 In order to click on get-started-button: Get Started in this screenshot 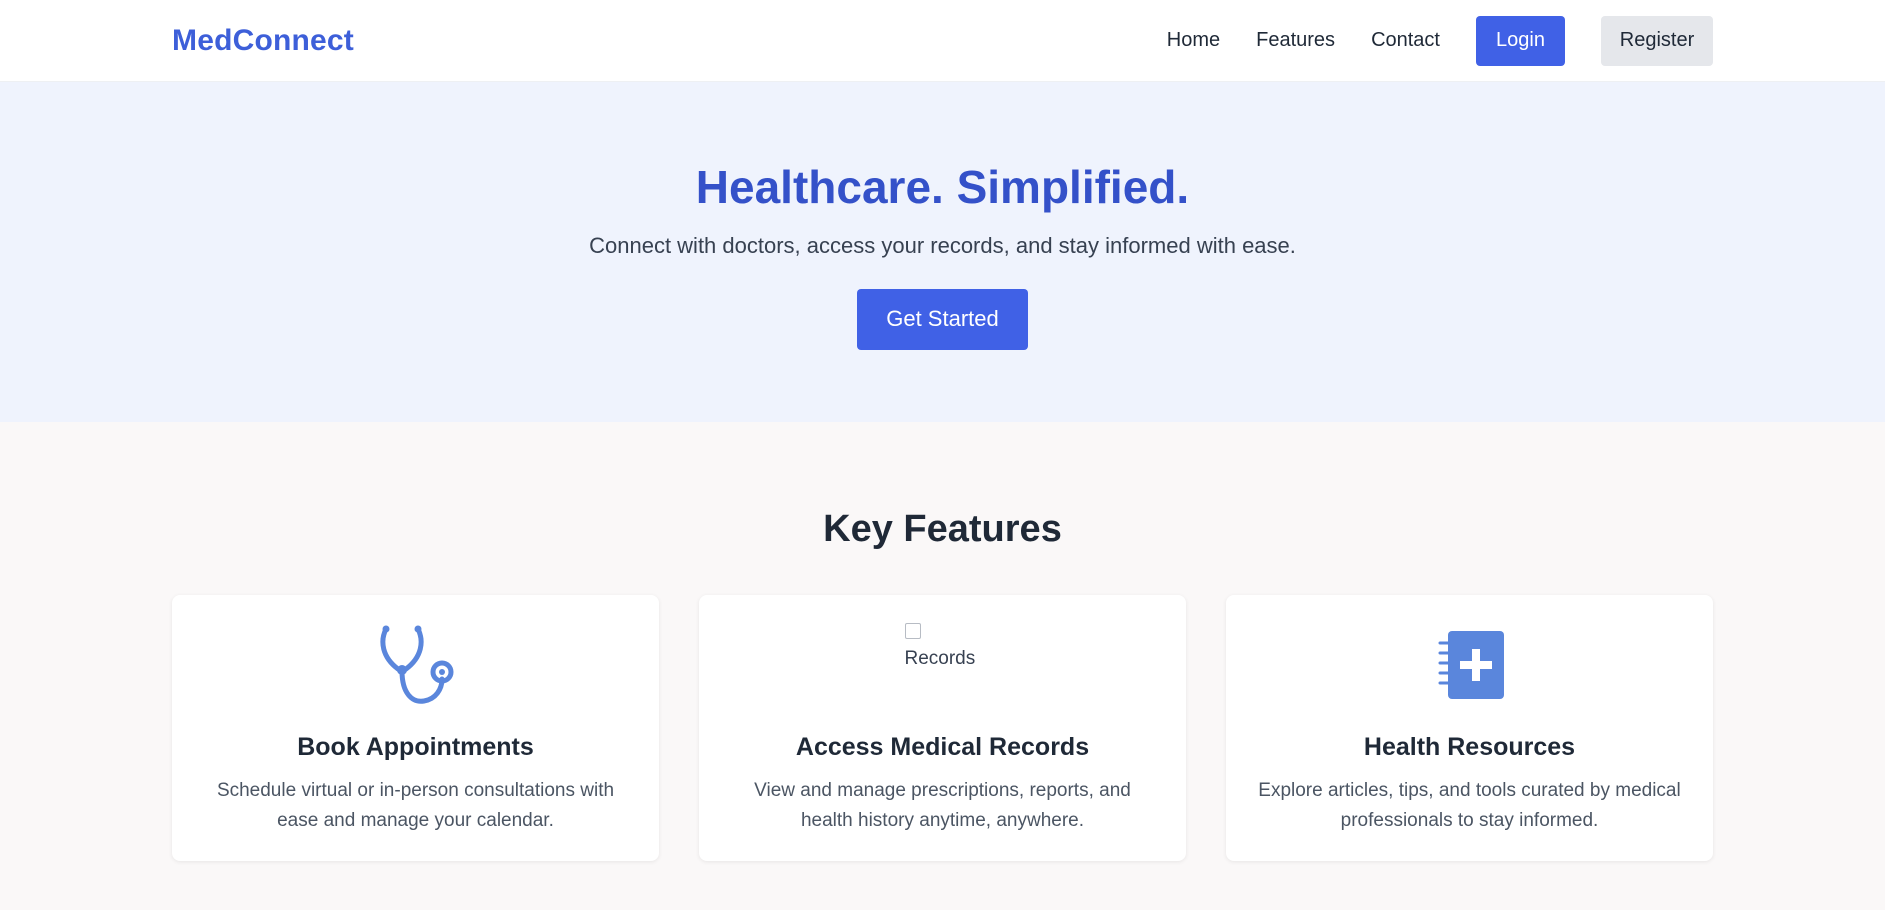, I will do `click(942, 319)`.